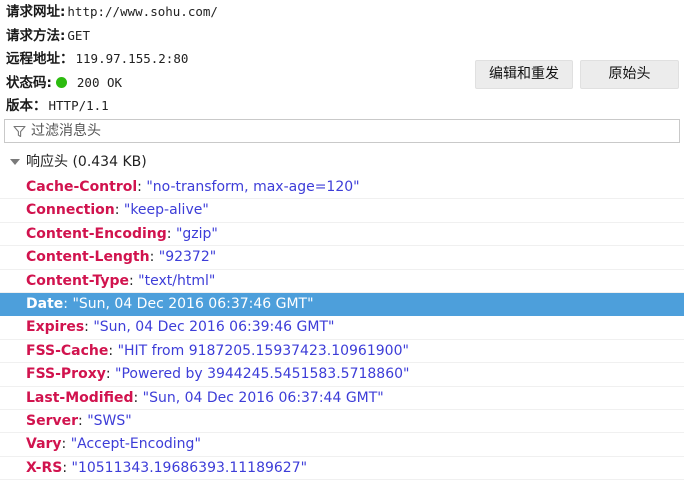 The height and width of the screenshot is (484, 684). I want to click on header-row: Expires: "Sun, 04 Dec 2016 06:39:46 GMT", so click(342, 328).